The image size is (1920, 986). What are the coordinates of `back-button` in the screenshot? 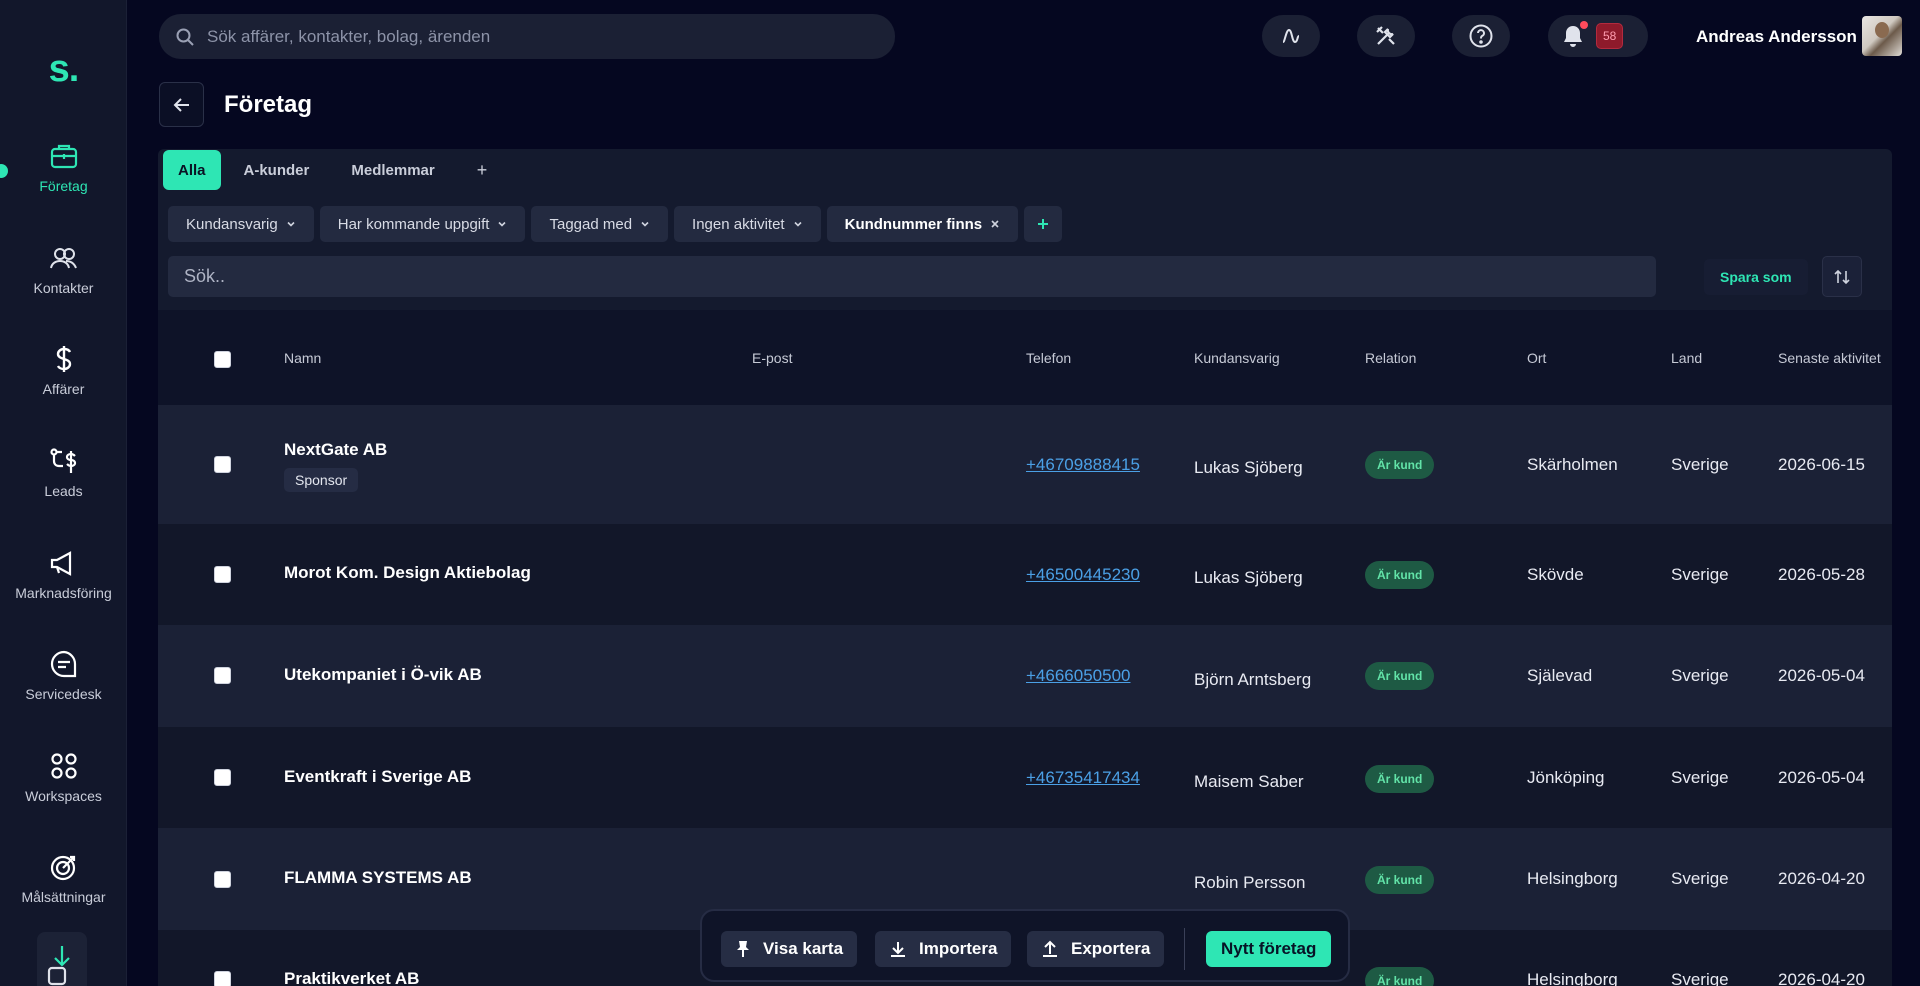 It's located at (181, 104).